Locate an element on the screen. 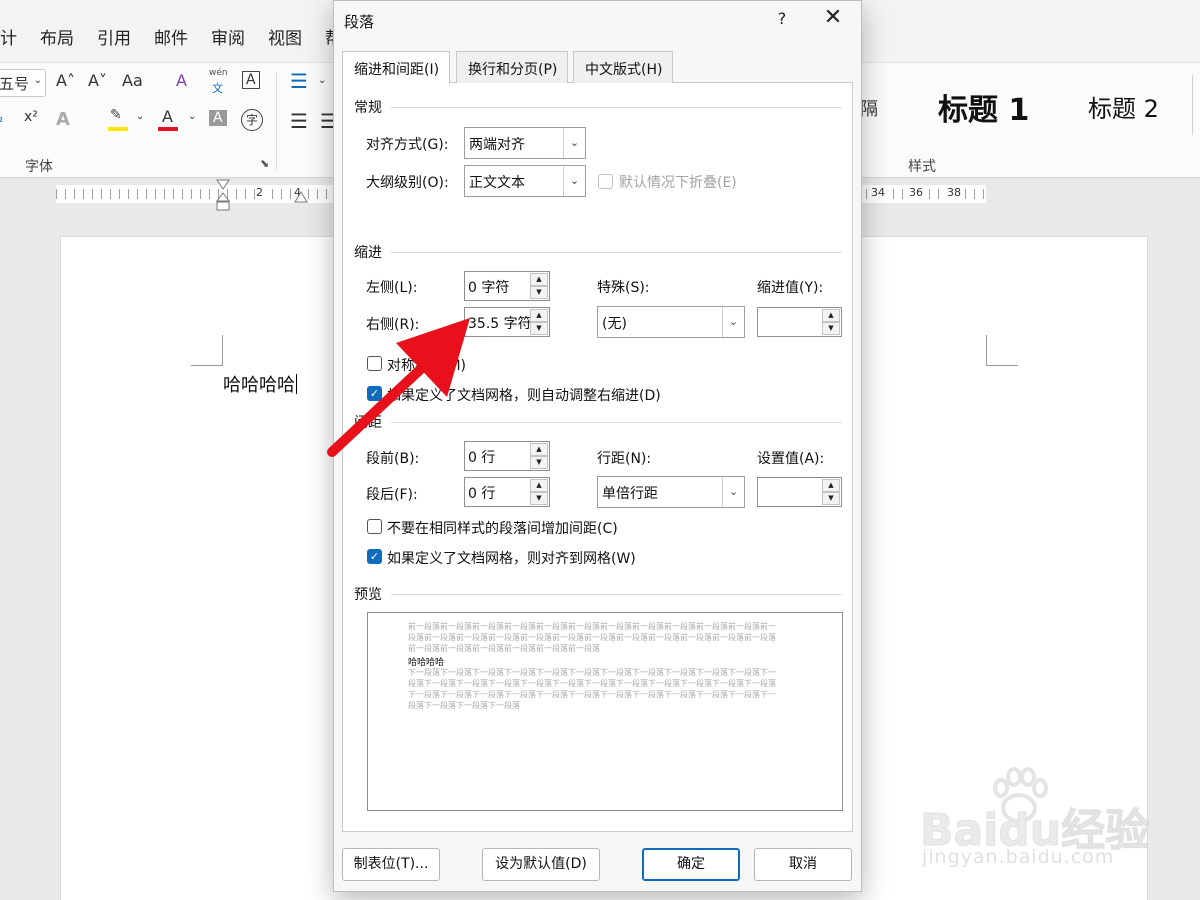  space-after-spinner: 0 行 ▲ ▼ is located at coordinates (507, 492).